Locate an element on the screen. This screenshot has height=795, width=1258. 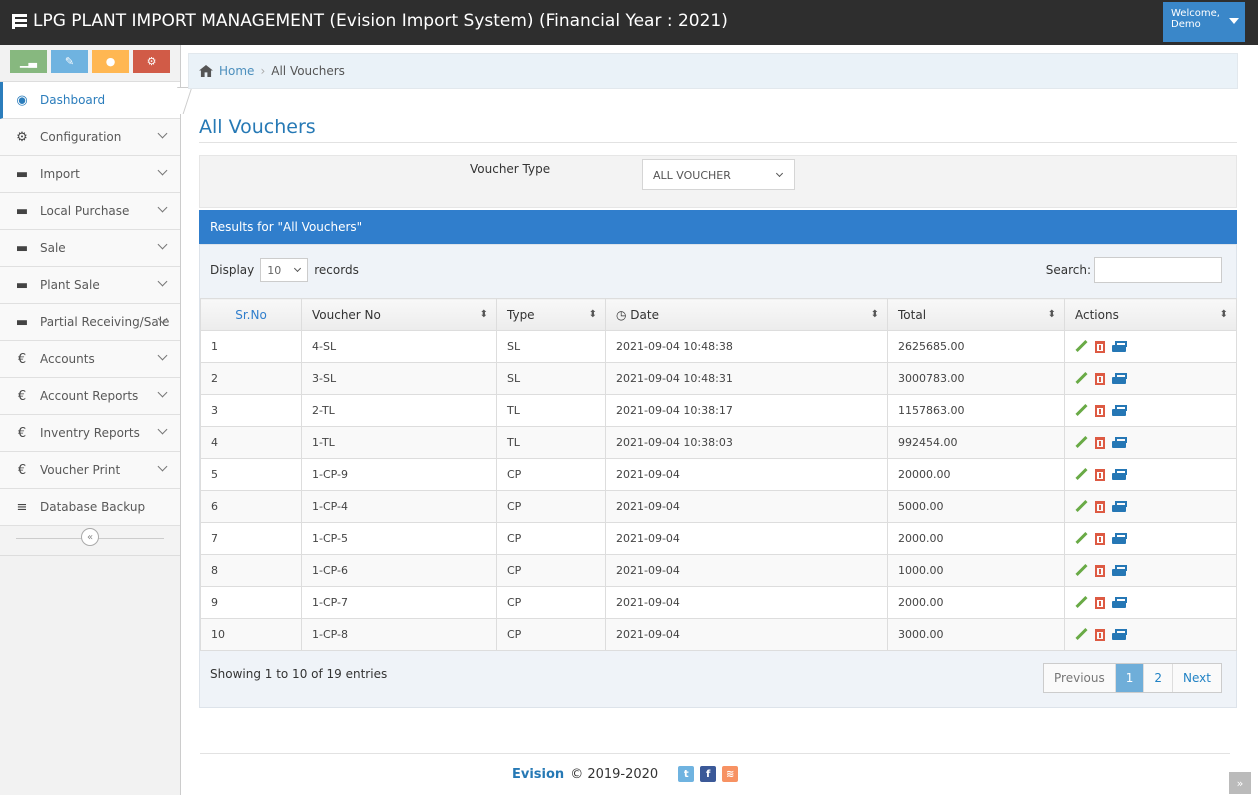
col-header-voucher-no: Voucher No ⬍ is located at coordinates (399, 314).